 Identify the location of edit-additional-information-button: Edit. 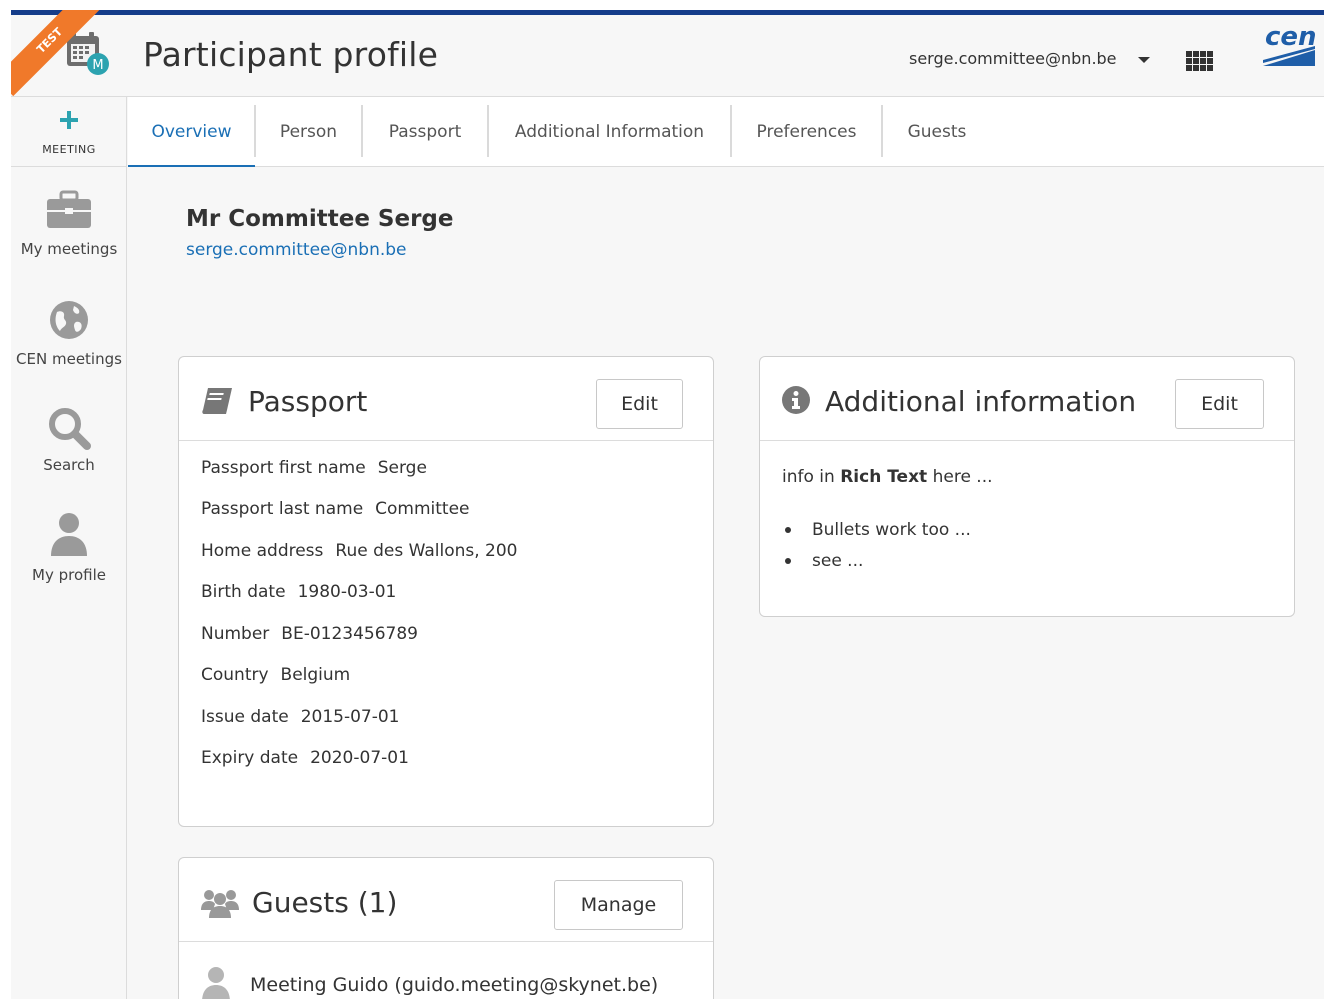
(1219, 404).